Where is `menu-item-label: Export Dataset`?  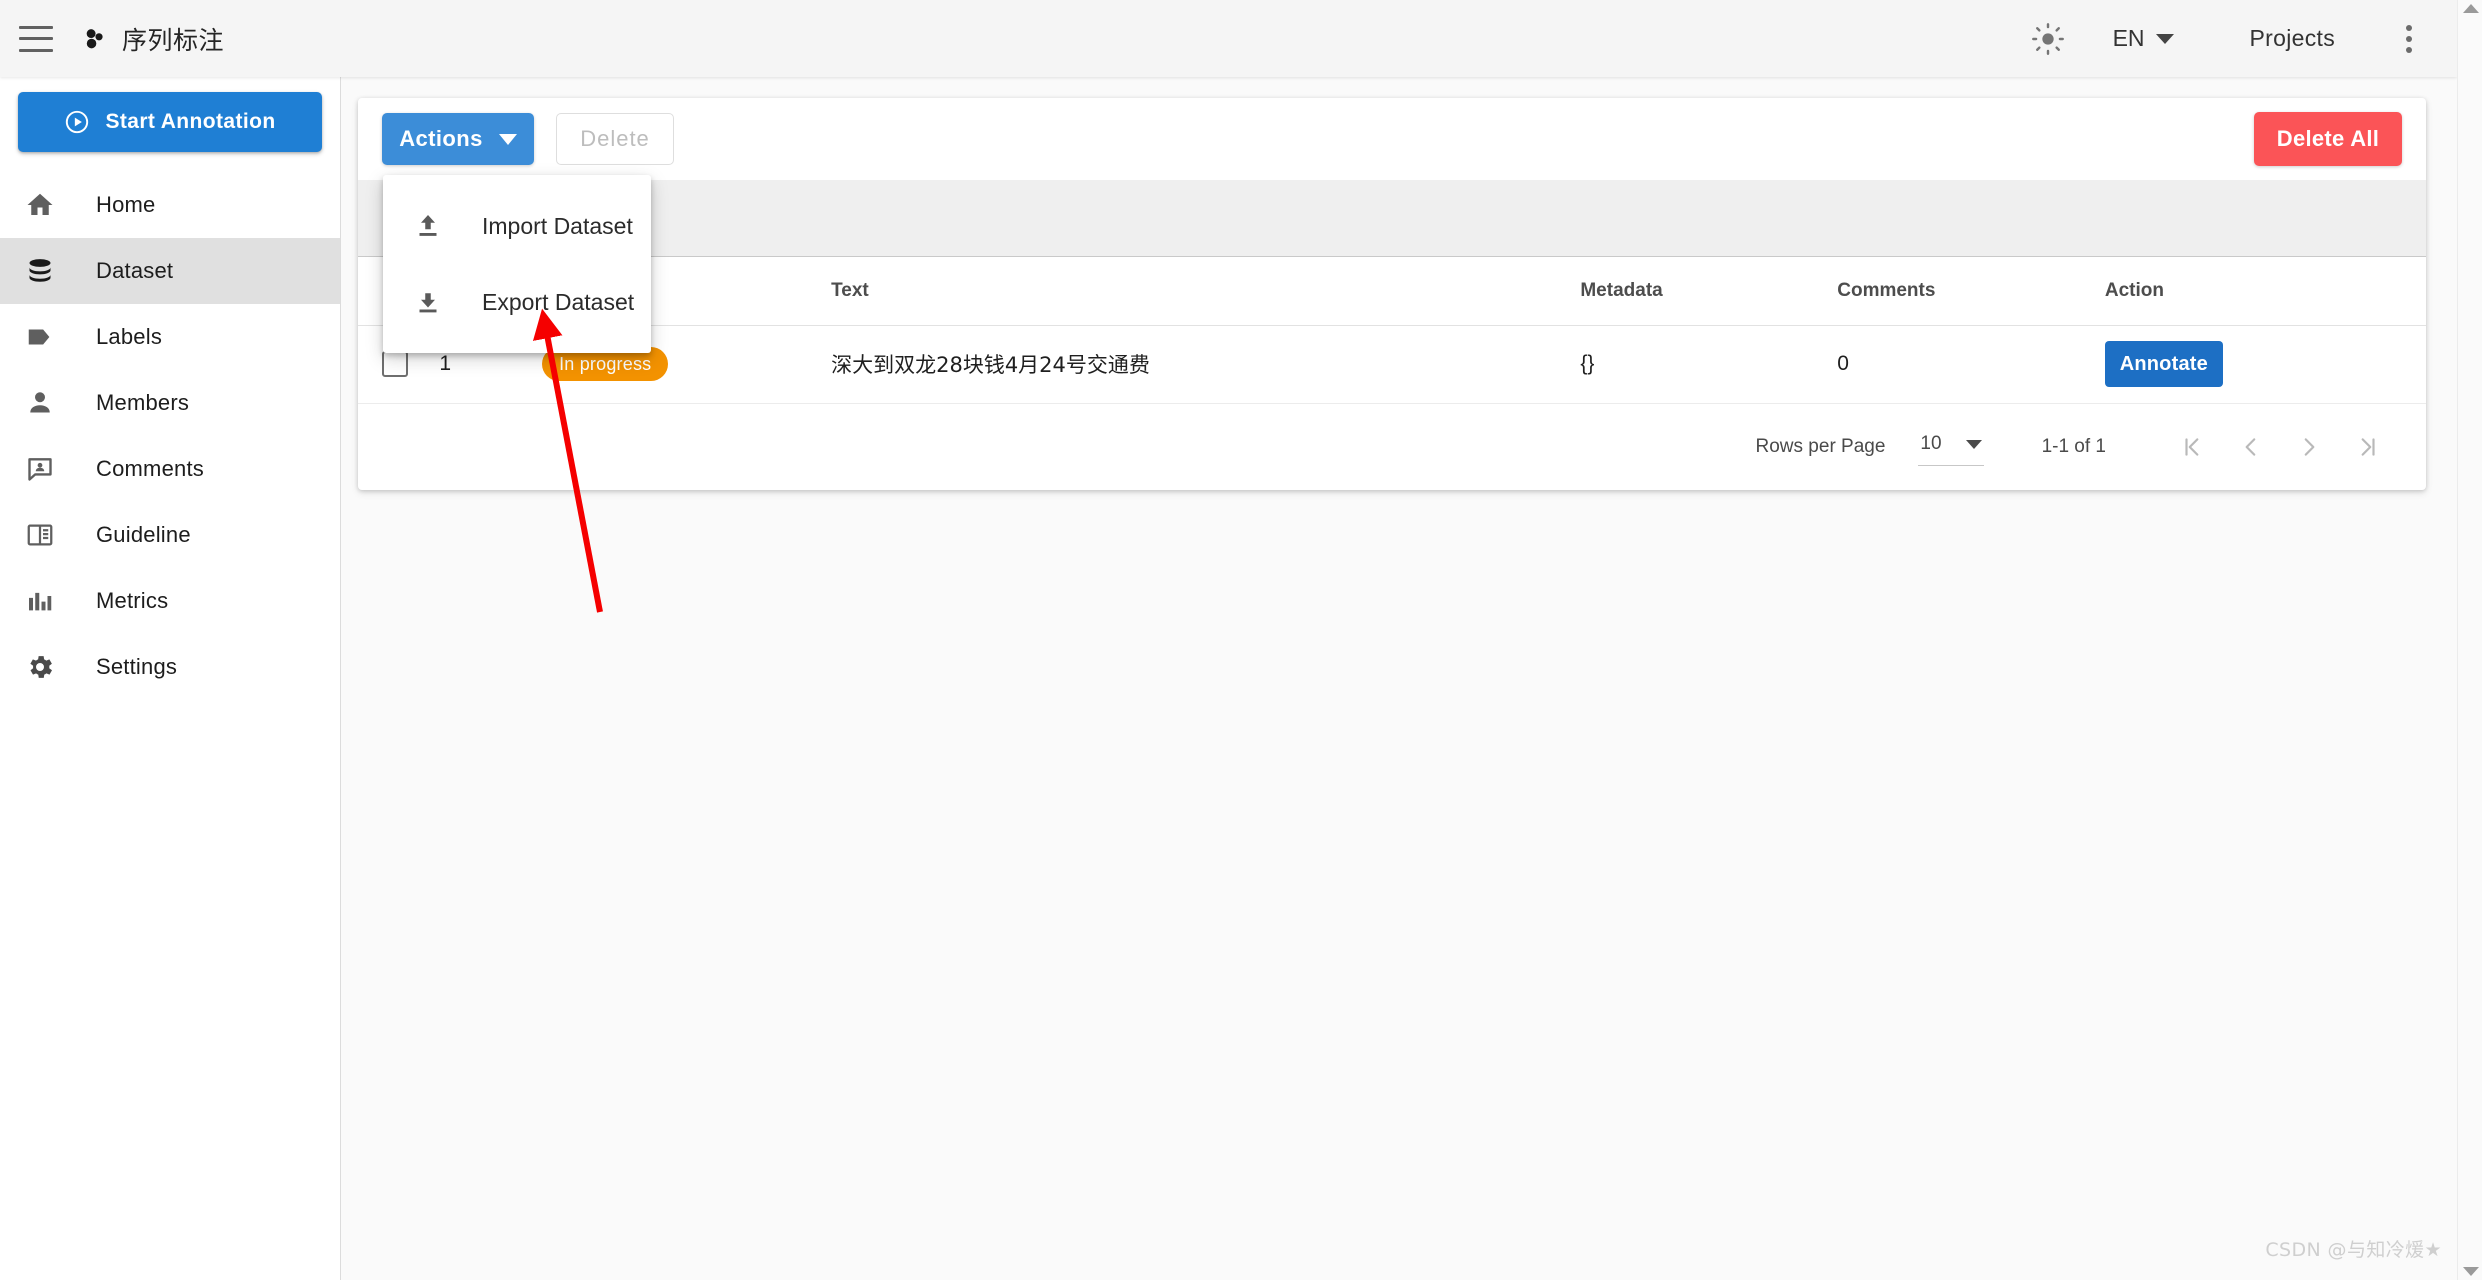
menu-item-label: Export Dataset is located at coordinates (558, 301).